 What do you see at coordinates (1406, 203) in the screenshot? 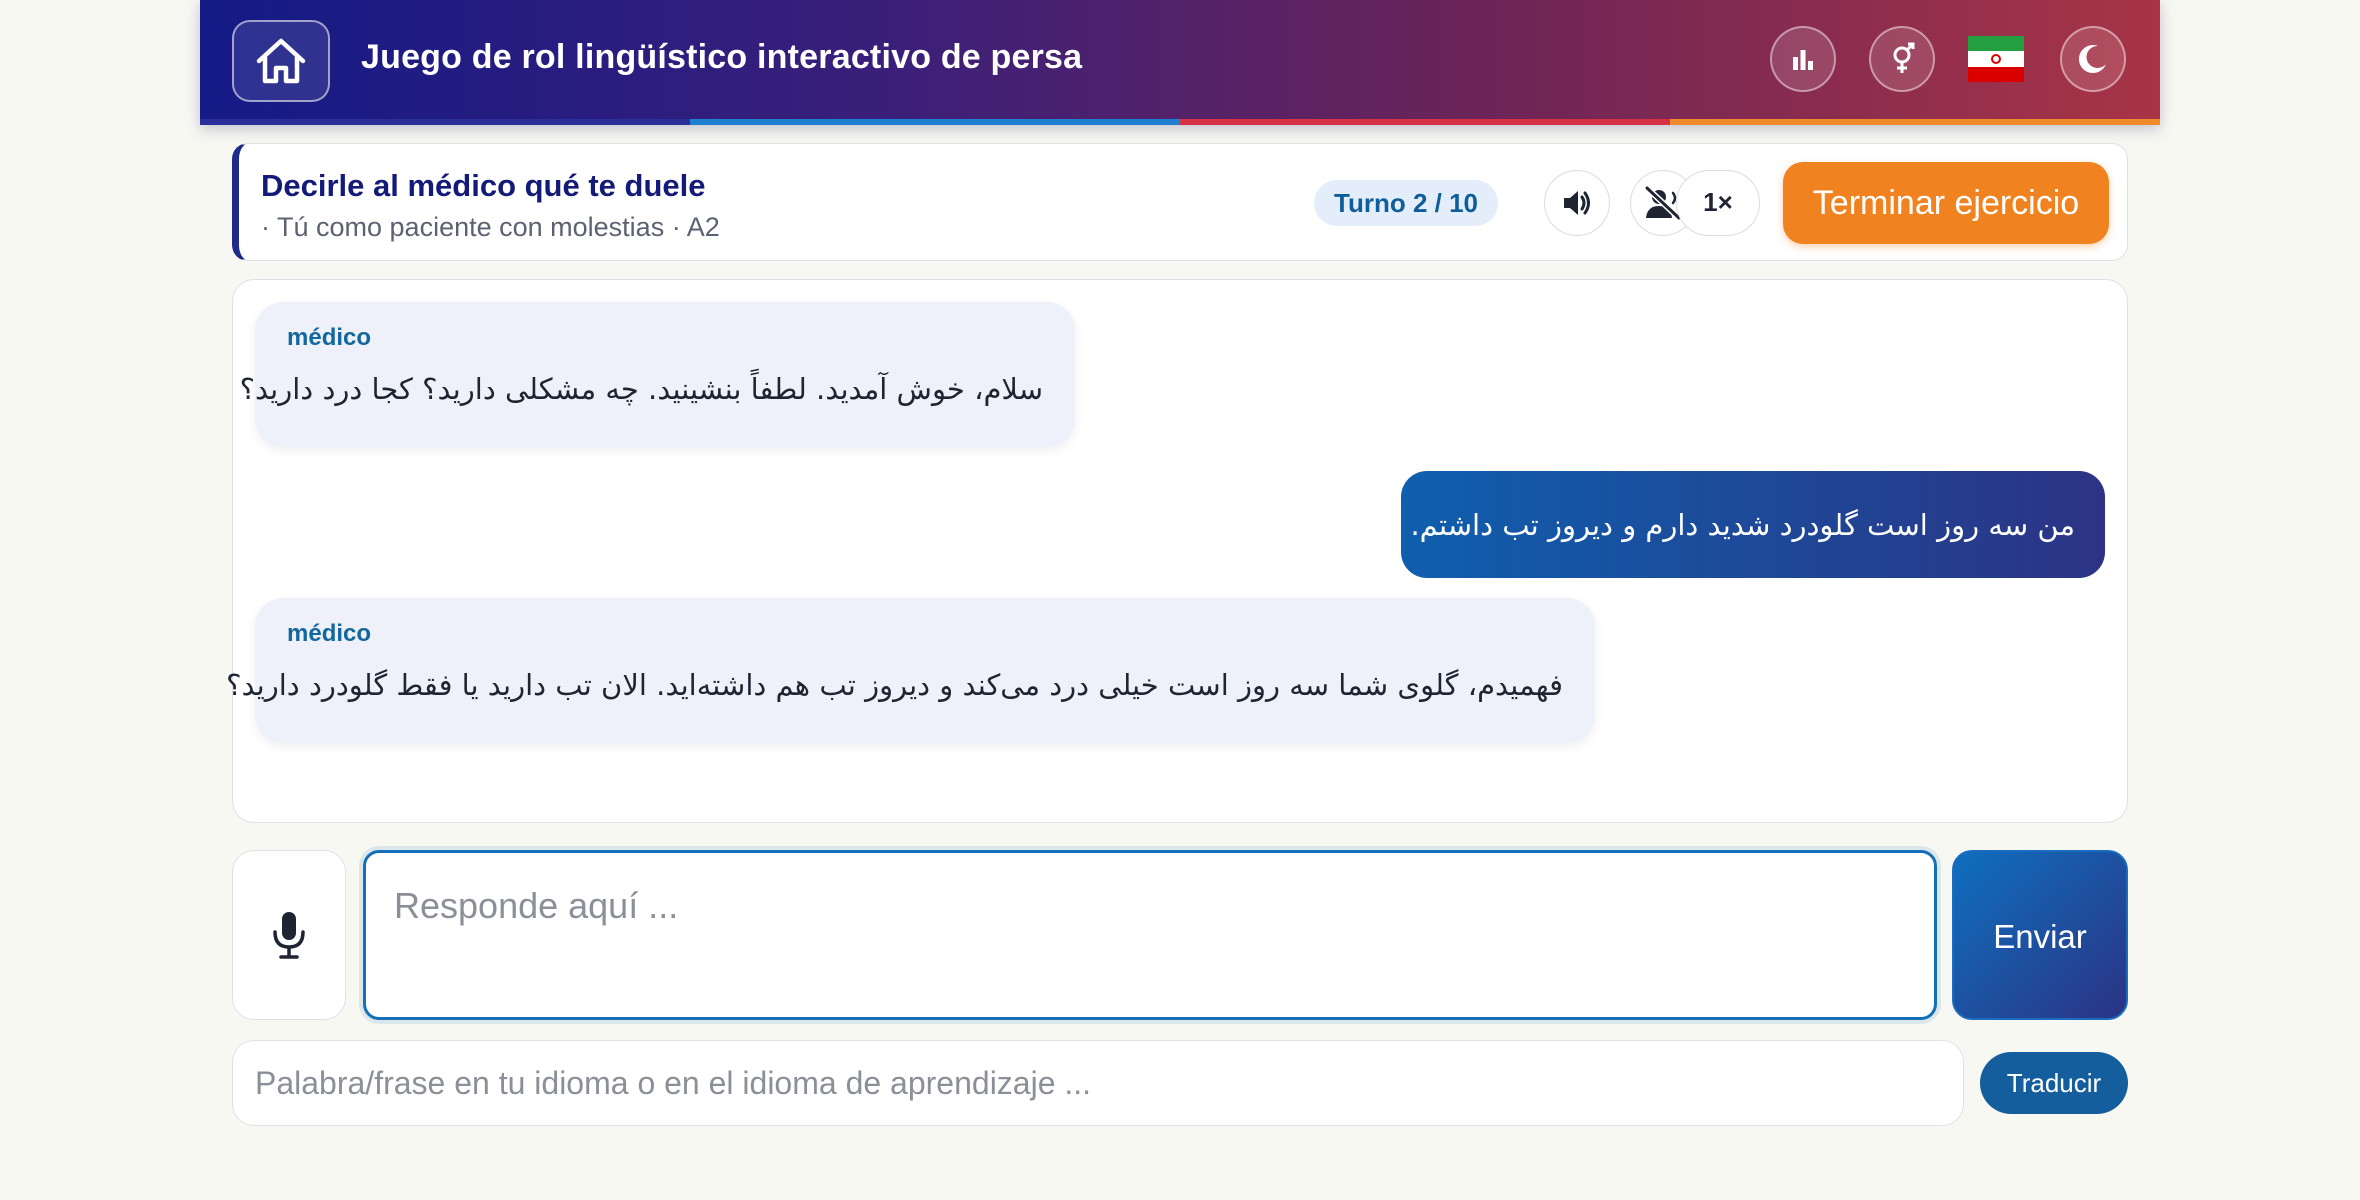
I see `turn-counter-badge: Turno 2 / 10` at bounding box center [1406, 203].